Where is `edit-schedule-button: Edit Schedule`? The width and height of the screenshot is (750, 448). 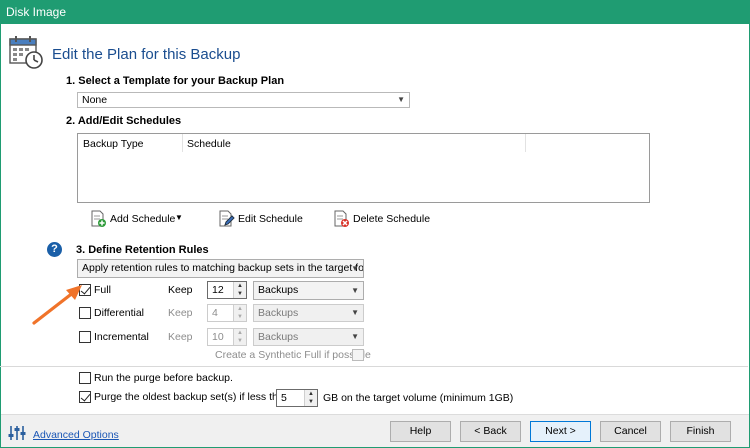
edit-schedule-button: Edit Schedule is located at coordinates (260, 219).